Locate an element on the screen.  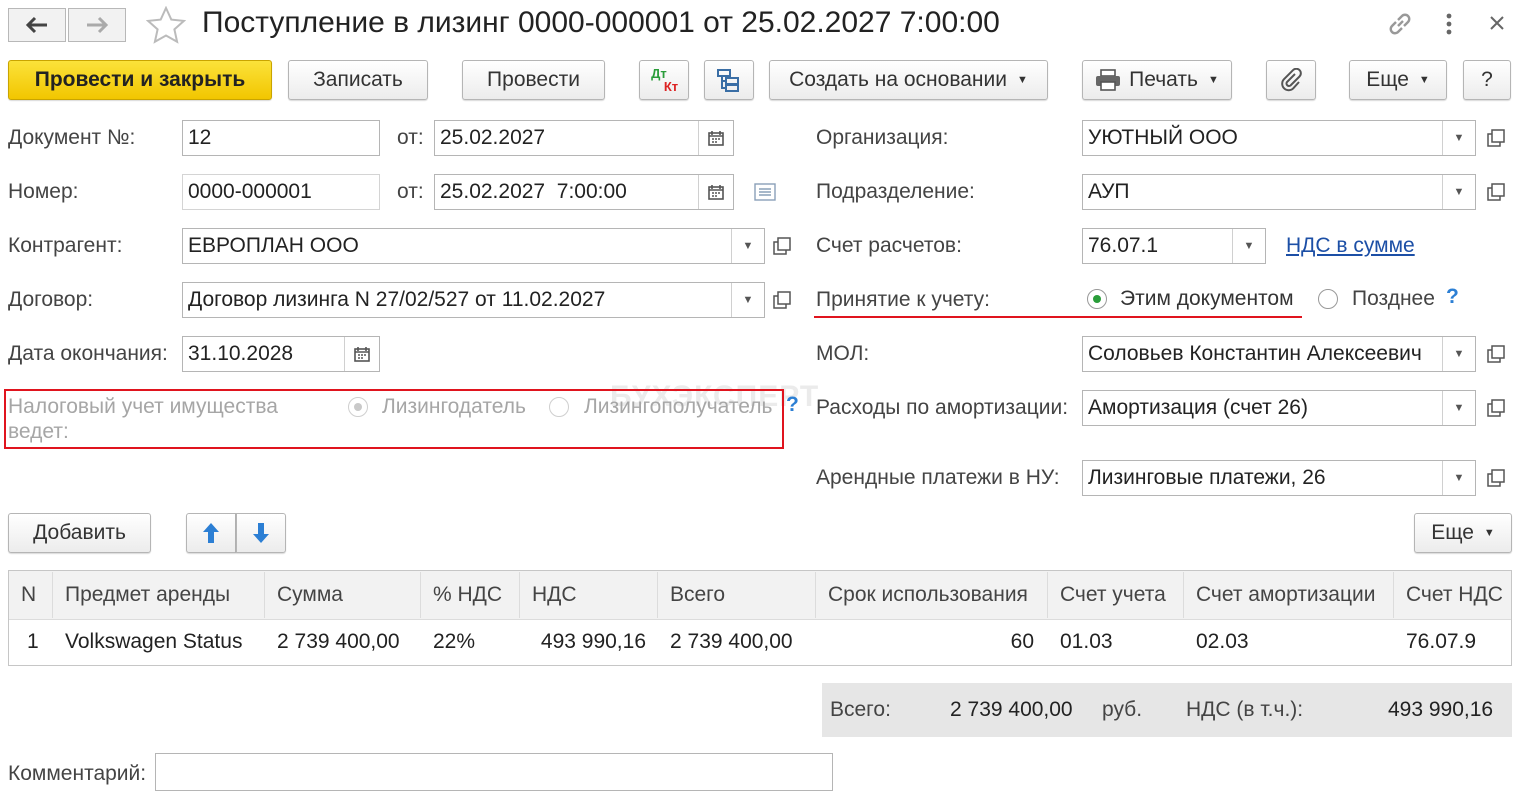
col-header-vat: НДС is located at coordinates (589, 595).